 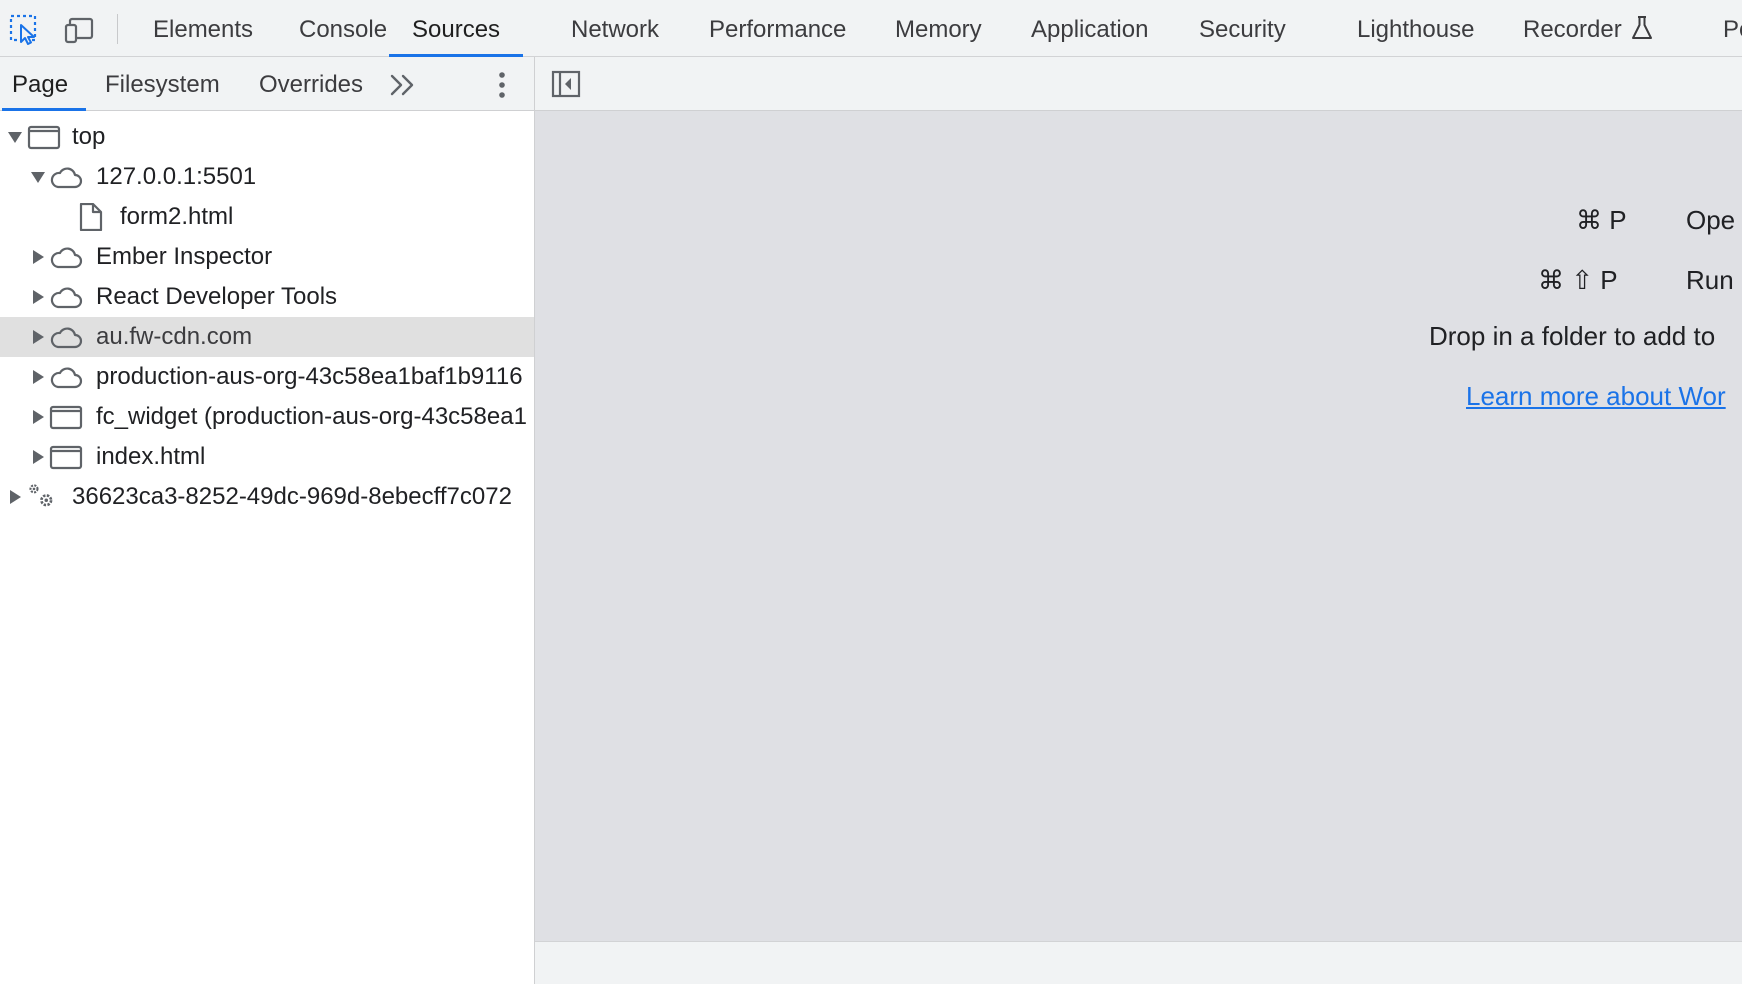 I want to click on tree-item-react-devtools: React Developer Tools, so click(x=267, y=297).